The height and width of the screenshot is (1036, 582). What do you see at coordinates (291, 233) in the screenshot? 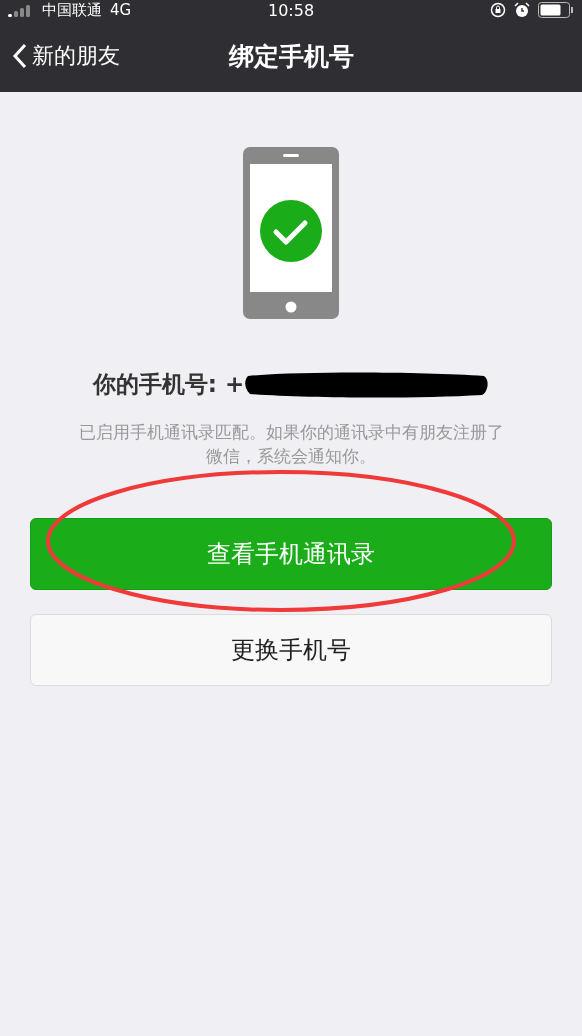
I see `phone-check-icon` at bounding box center [291, 233].